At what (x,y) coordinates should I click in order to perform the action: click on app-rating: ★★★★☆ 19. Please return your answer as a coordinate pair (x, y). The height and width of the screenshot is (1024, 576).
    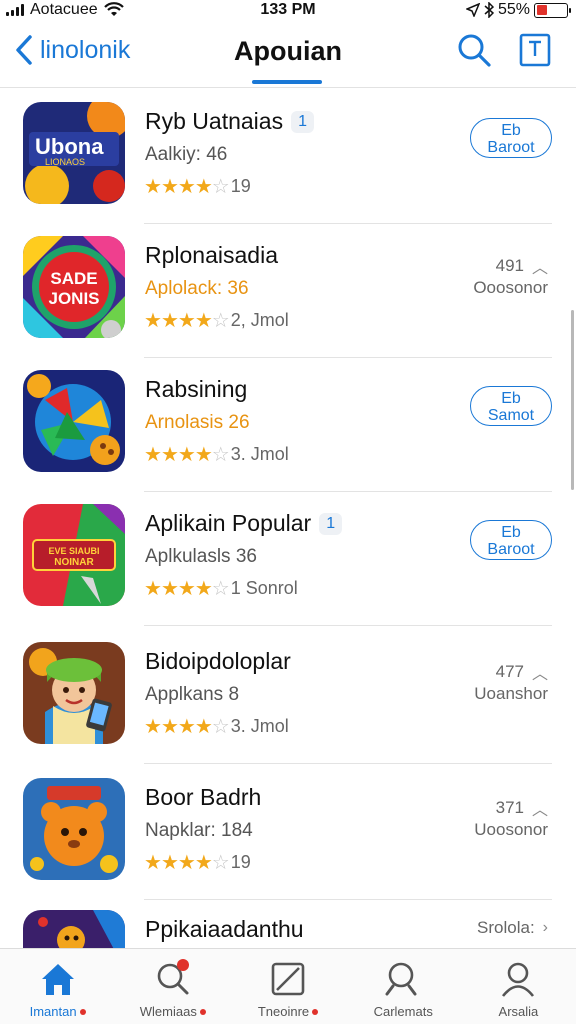
    Looking at the image, I should click on (197, 186).